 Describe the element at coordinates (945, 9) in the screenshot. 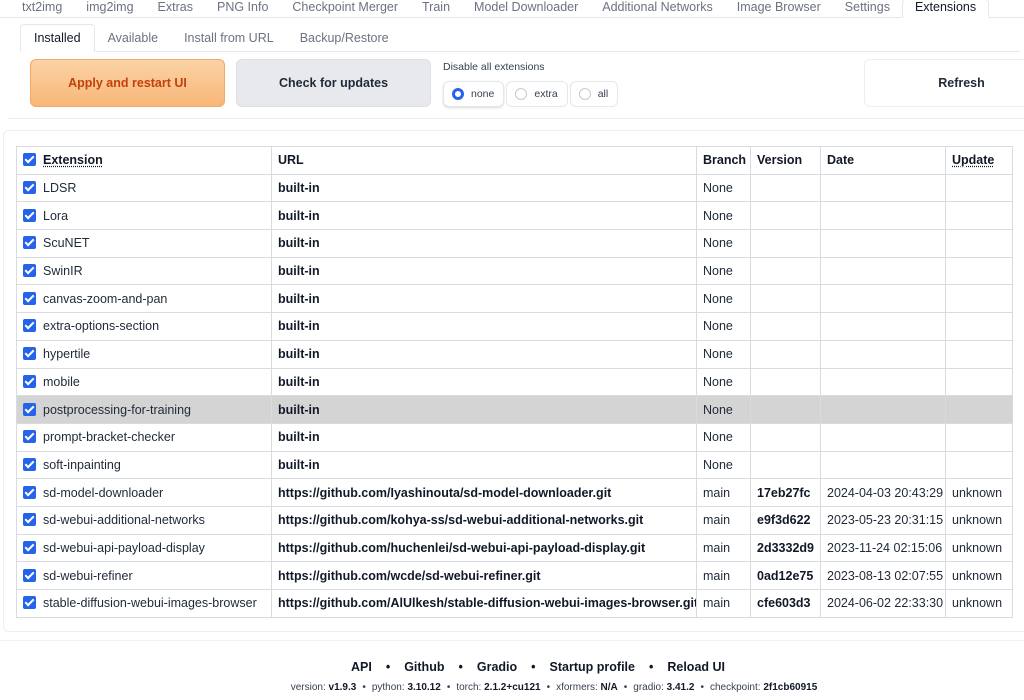

I see `tab-extensions: Extensions` at that location.